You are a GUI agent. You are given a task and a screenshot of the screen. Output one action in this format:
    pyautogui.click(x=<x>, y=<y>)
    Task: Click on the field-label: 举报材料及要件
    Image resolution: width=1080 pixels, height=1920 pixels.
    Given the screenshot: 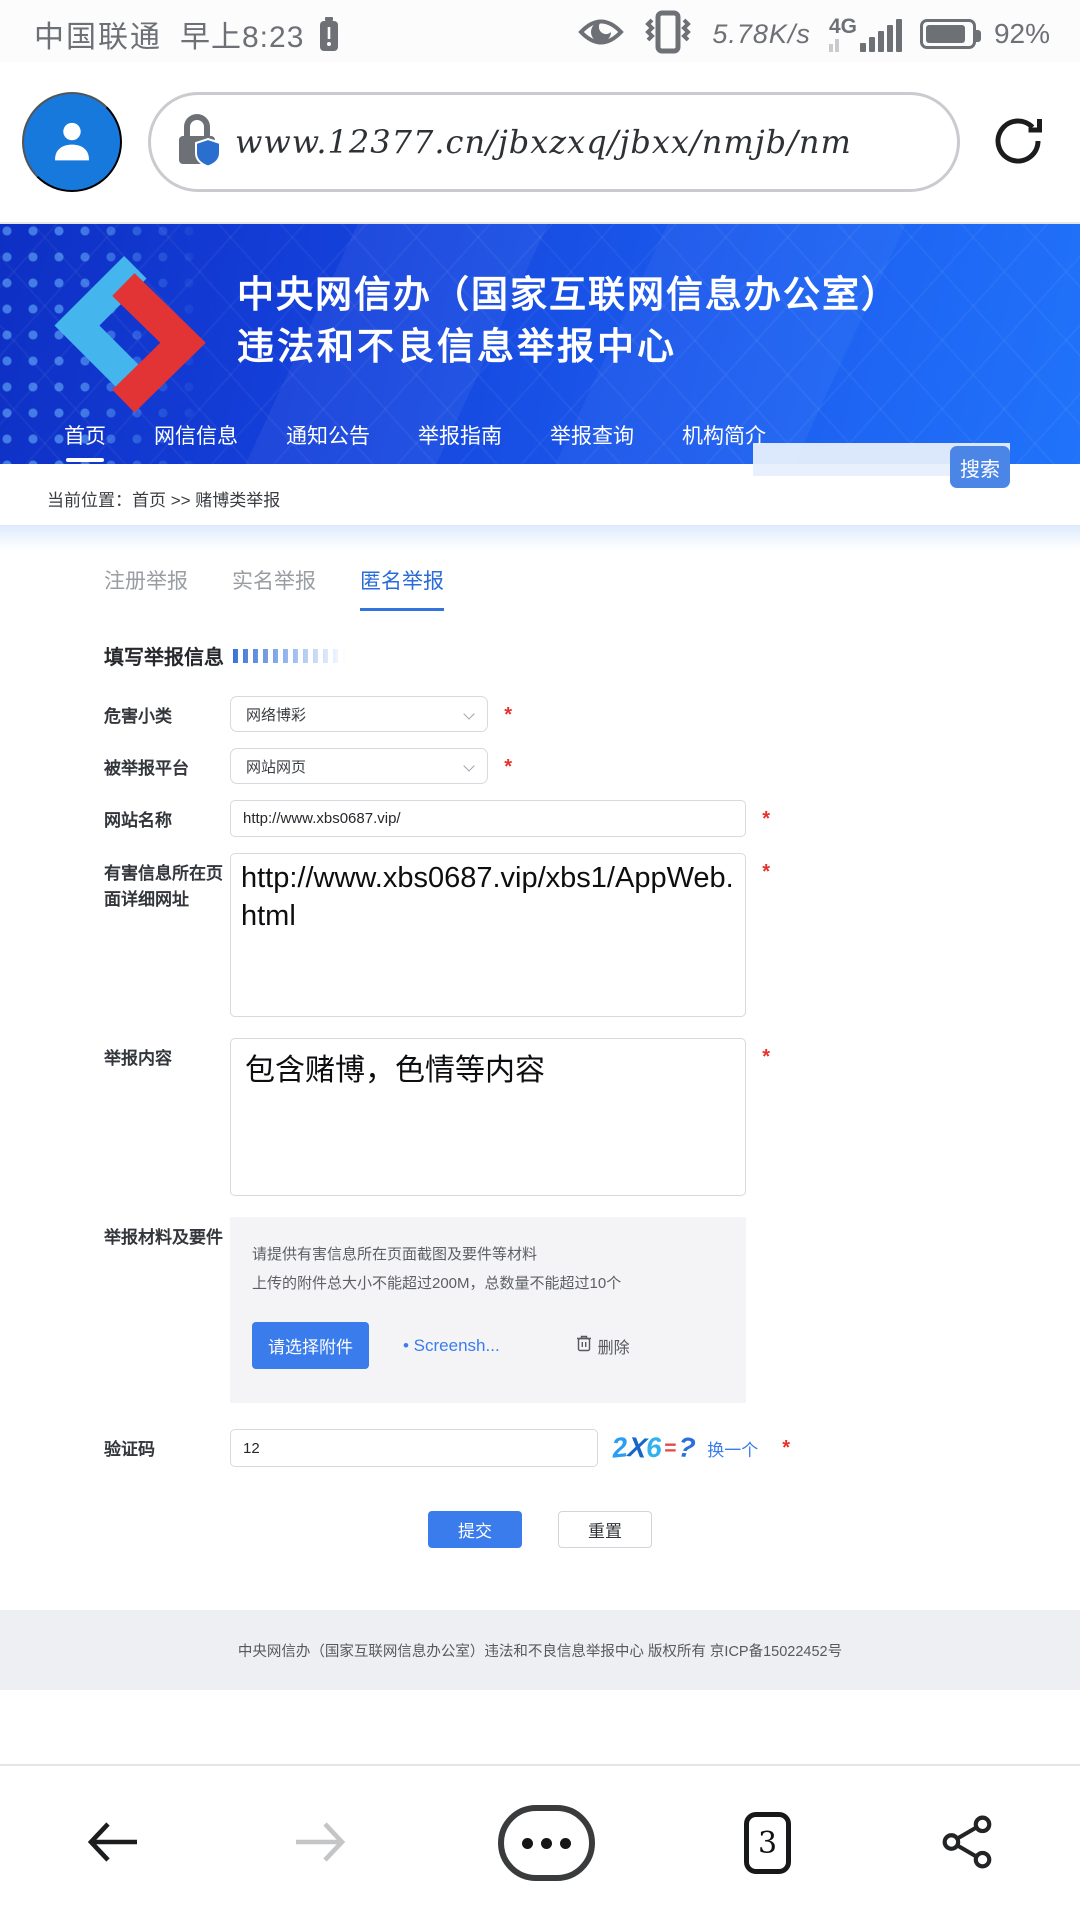 What is the action you would take?
    pyautogui.click(x=163, y=1237)
    